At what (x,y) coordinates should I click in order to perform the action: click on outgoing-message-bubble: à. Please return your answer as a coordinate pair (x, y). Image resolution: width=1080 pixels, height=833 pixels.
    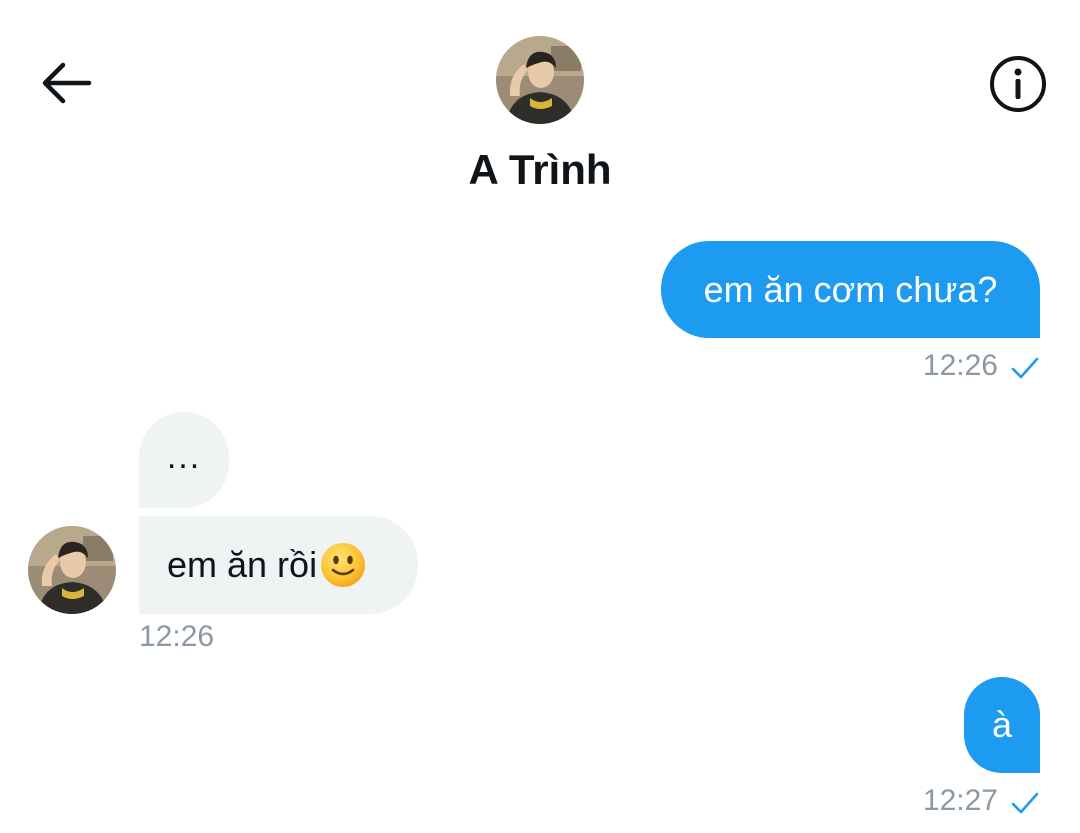
    Looking at the image, I should click on (1002, 725).